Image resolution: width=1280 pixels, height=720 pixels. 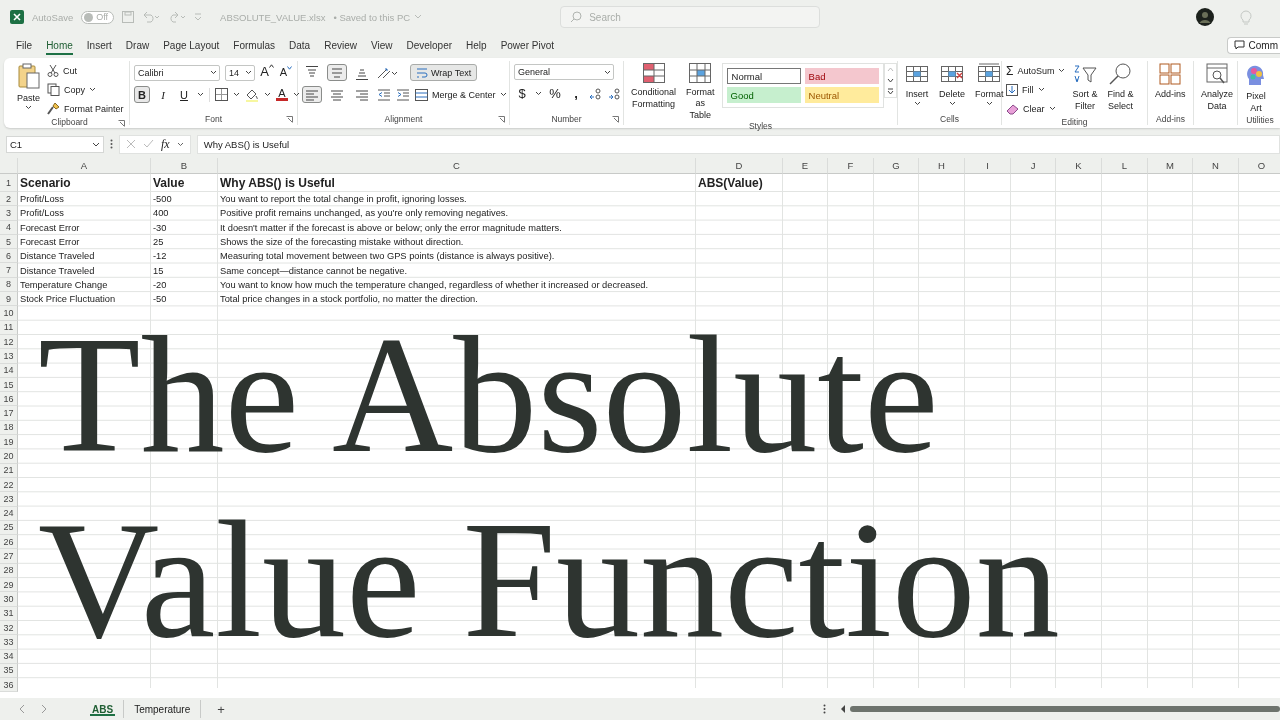 I want to click on horizontal-scrollbar, so click(x=1060, y=709).